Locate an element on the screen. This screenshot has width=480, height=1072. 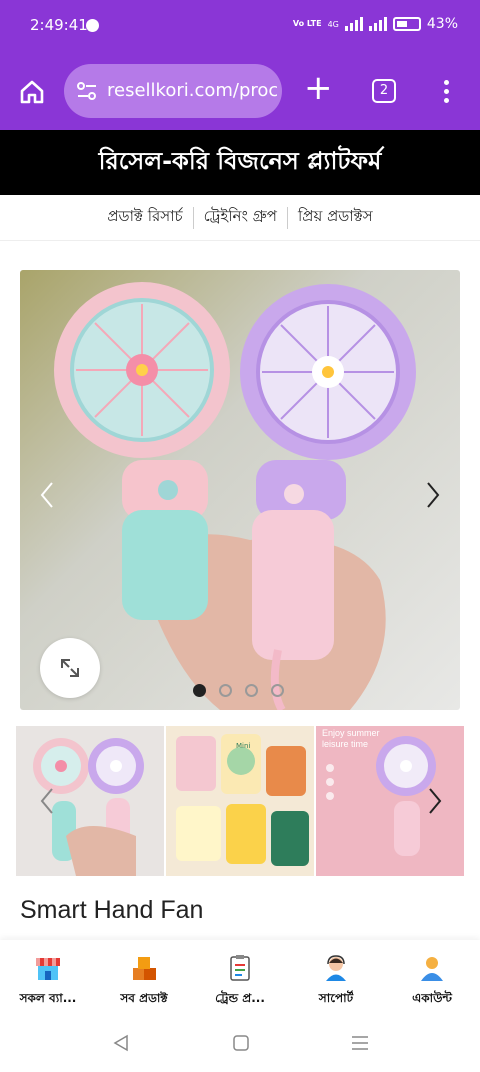
home-icon is located at coordinates (32, 92).